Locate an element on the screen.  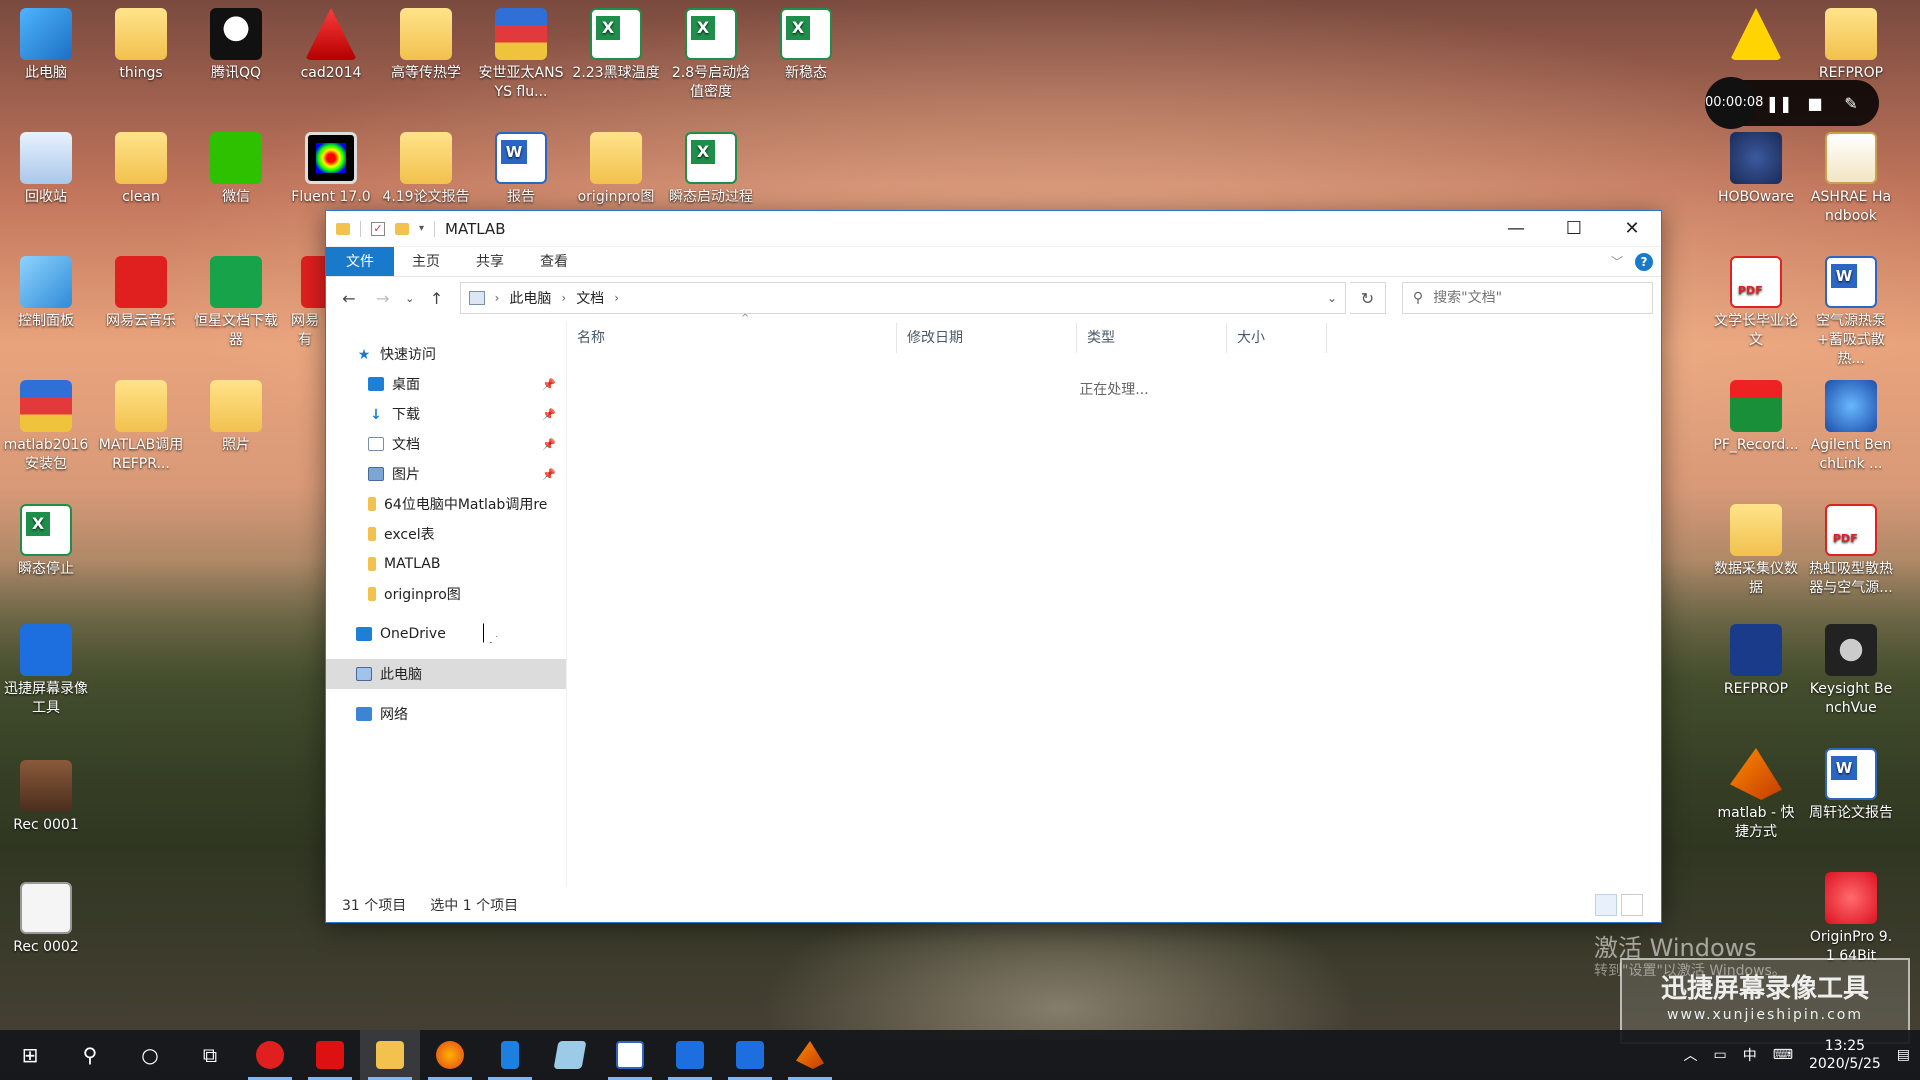
network-tray-icon: ▭ is located at coordinates (1720, 1055).